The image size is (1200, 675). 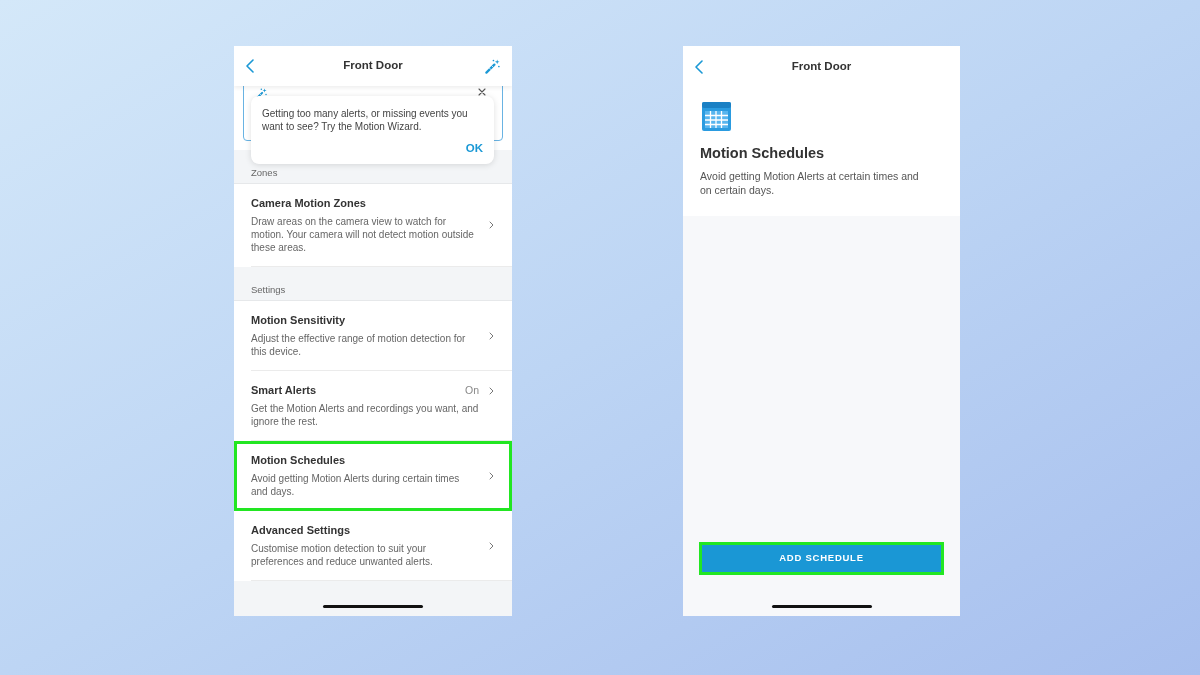 What do you see at coordinates (363, 234) in the screenshot?
I see `row-description: Draw areas on the camera view to watch for motion. Your camera will not detect motion outside these areas.` at bounding box center [363, 234].